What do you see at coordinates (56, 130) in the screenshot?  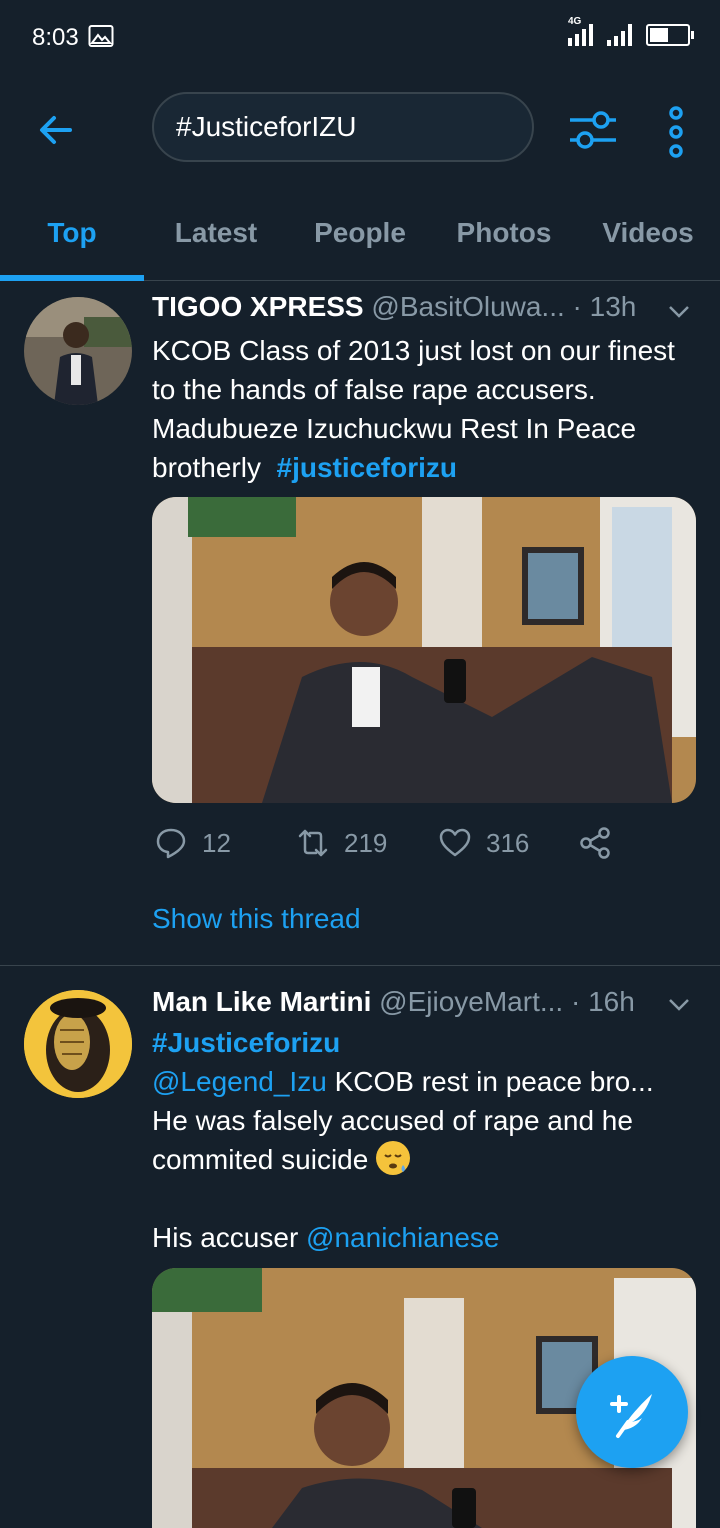 I see `back-arrow-icon` at bounding box center [56, 130].